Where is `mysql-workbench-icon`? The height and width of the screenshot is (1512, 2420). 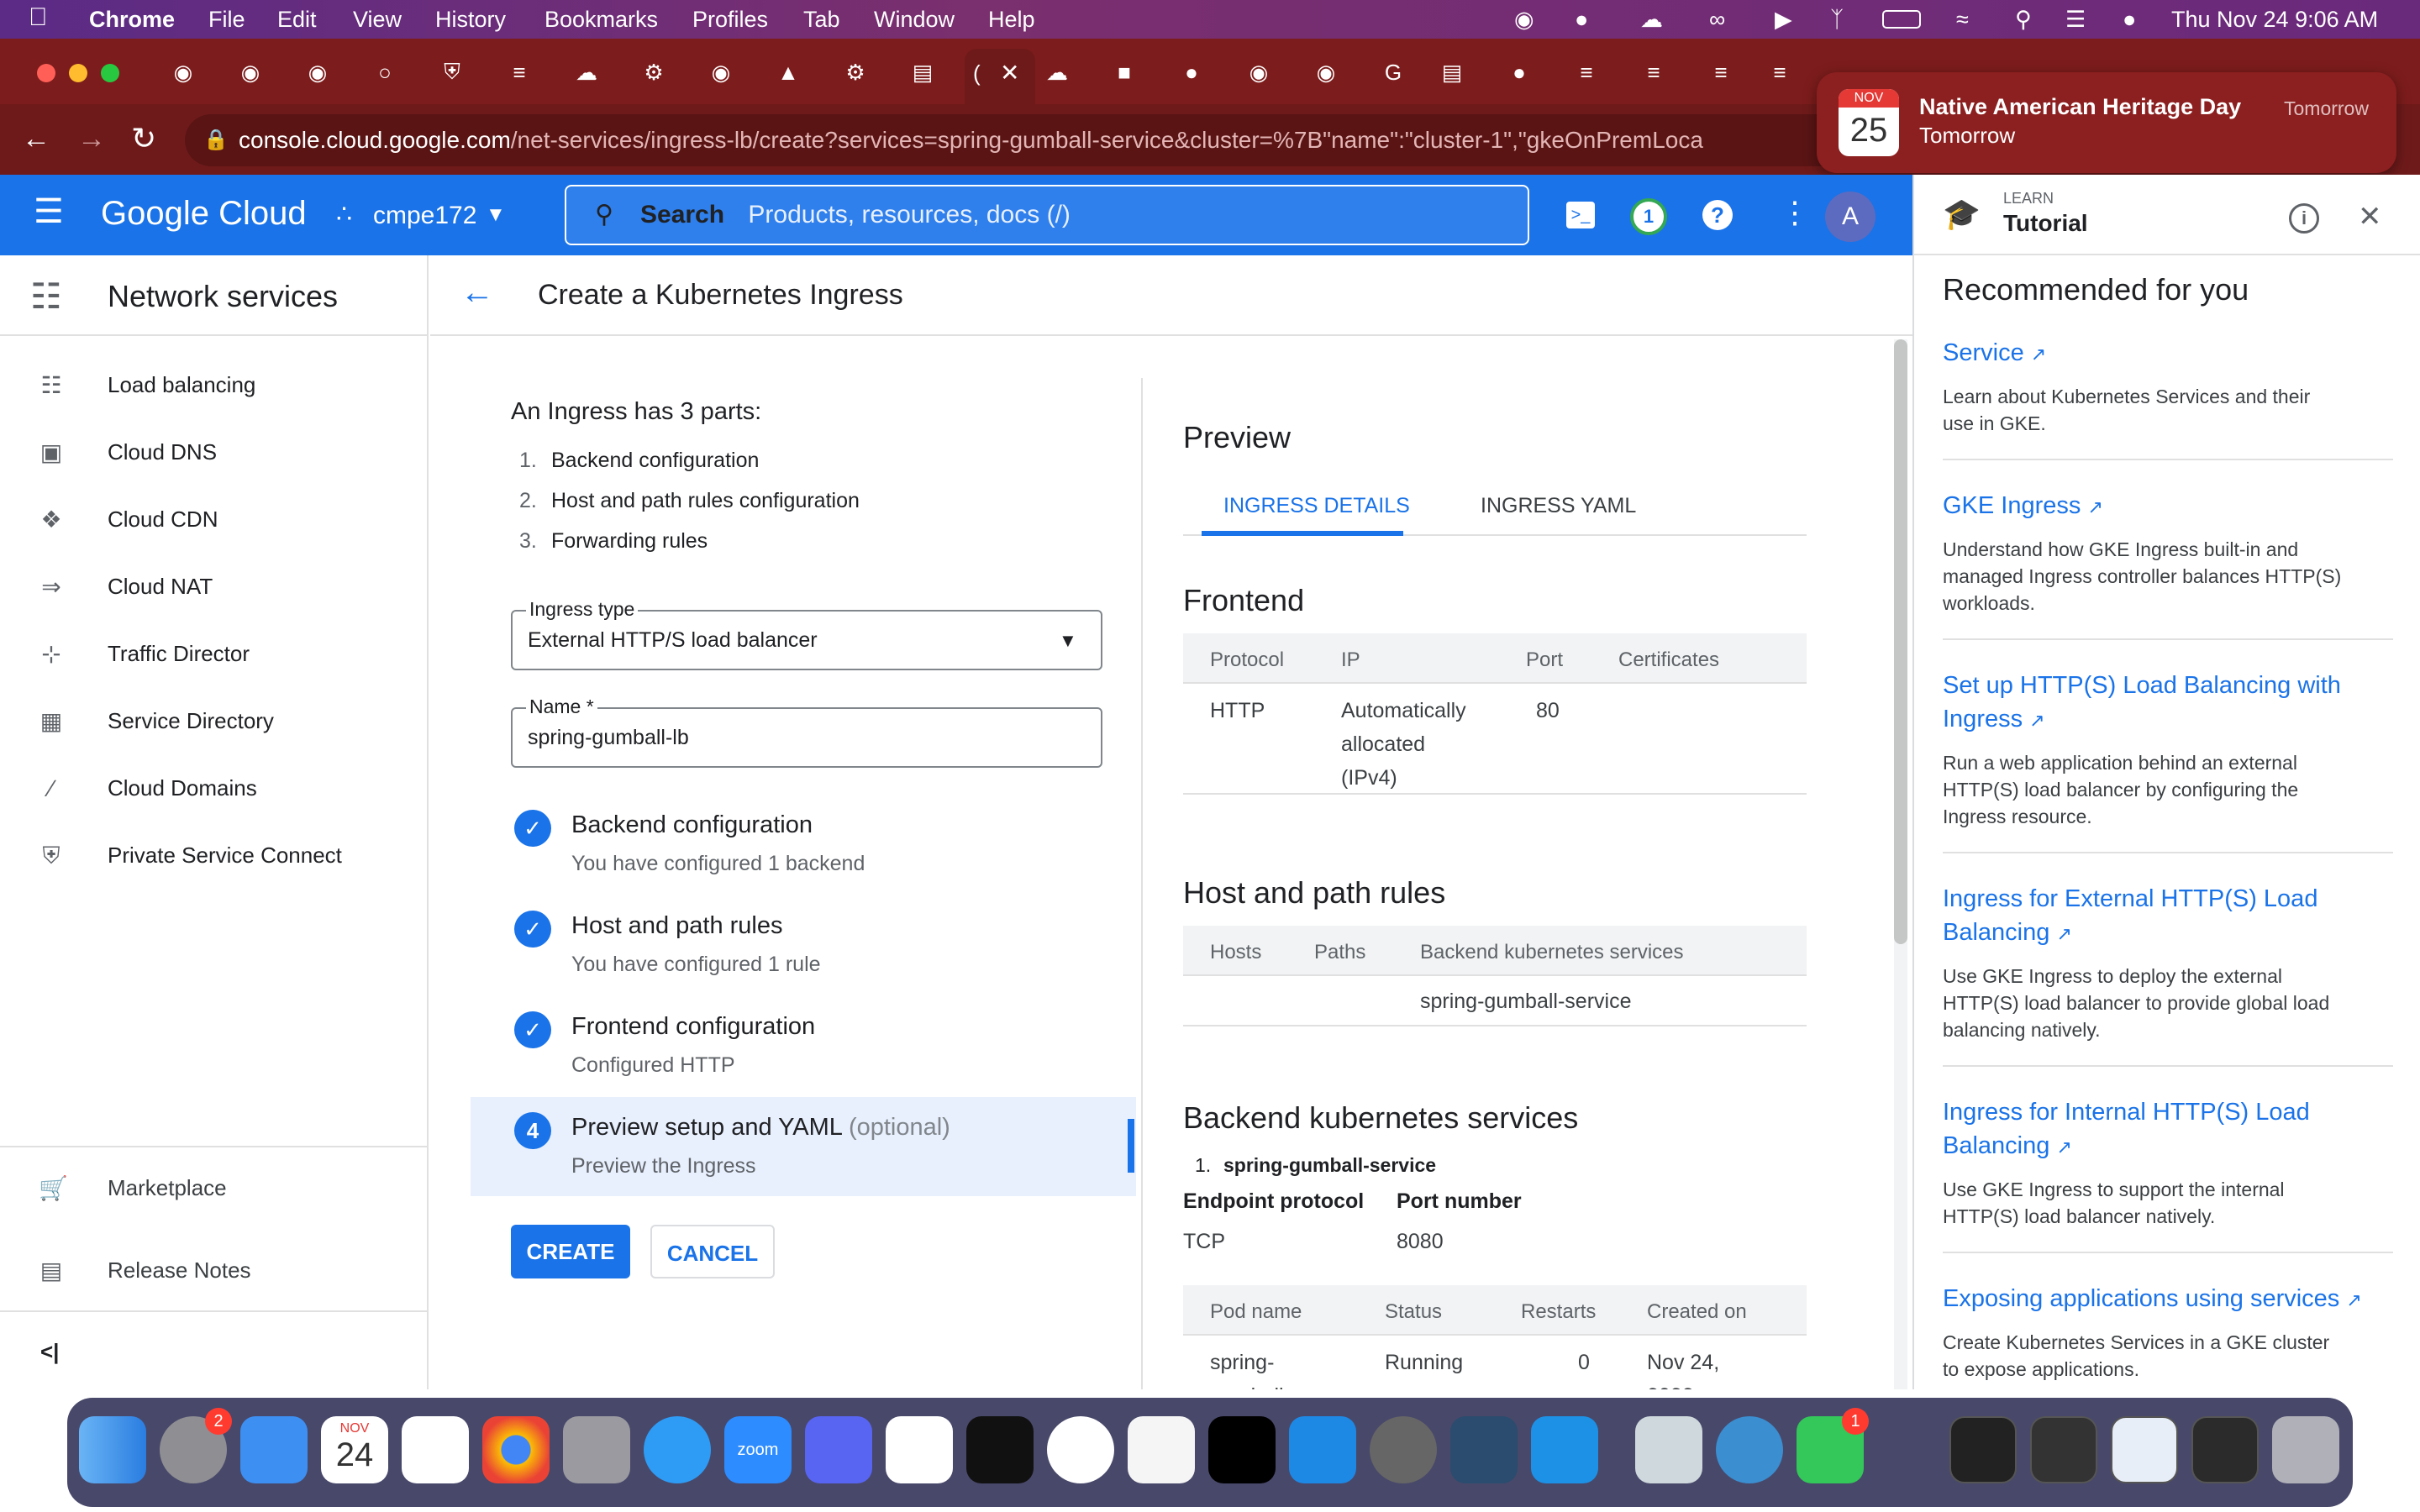 mysql-workbench-icon is located at coordinates (1484, 1449).